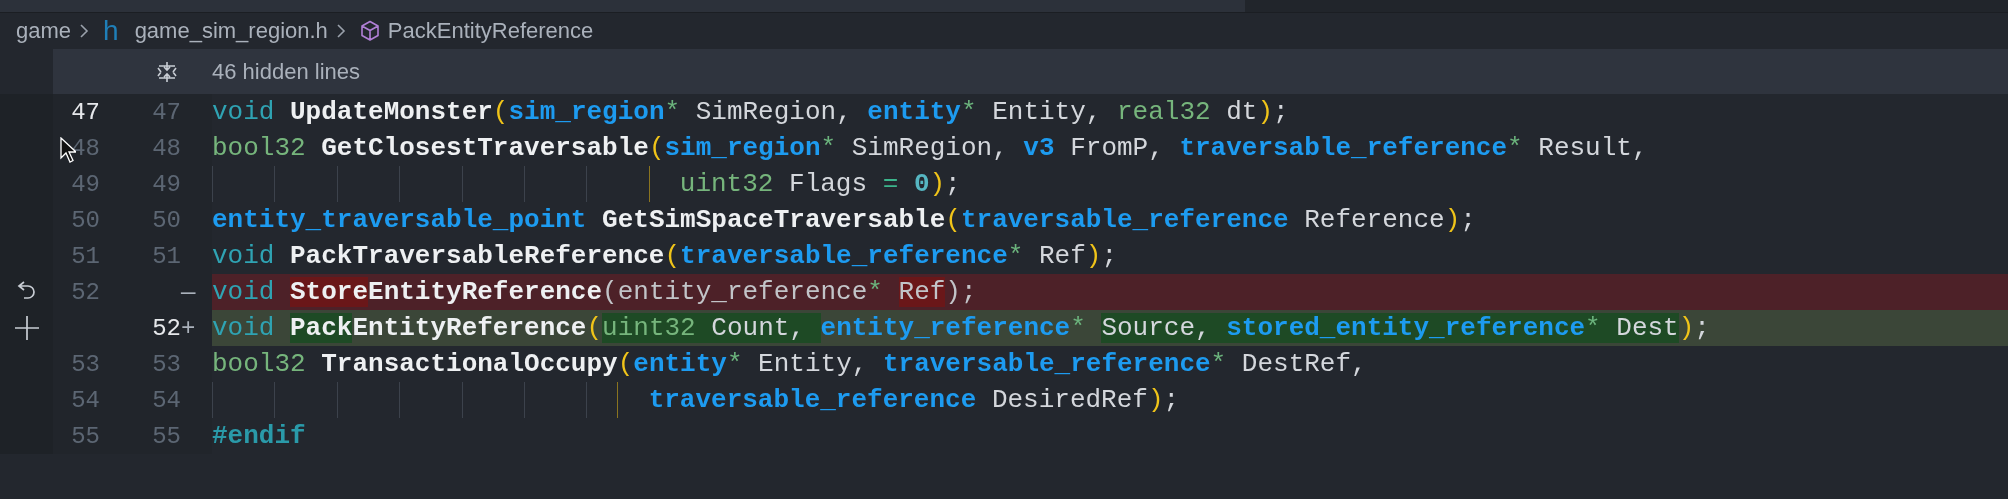  What do you see at coordinates (259, 436) in the screenshot?
I see `code-line: #endif` at bounding box center [259, 436].